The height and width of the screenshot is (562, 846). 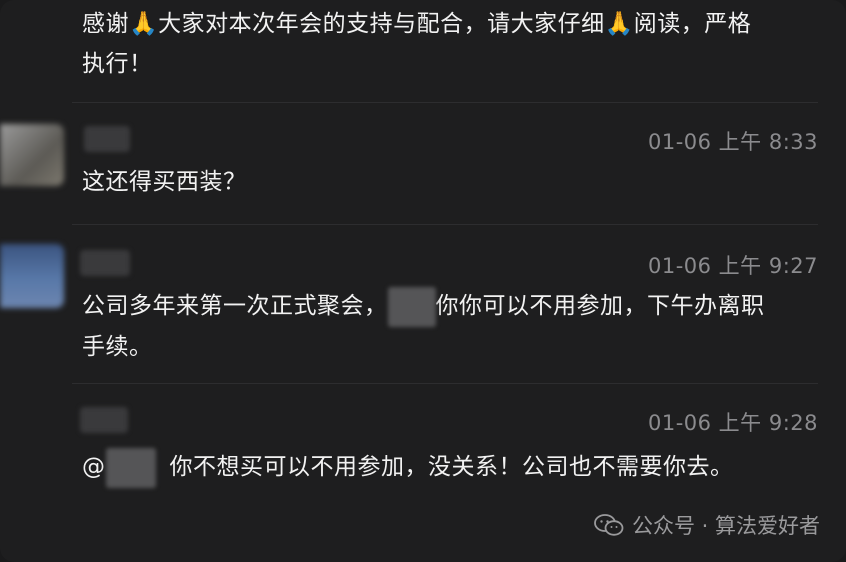 What do you see at coordinates (417, 24) in the screenshot?
I see `message-line: 感谢🙏大家对本次年会的支持与配合，请大家仔细🙏阅读，严格` at bounding box center [417, 24].